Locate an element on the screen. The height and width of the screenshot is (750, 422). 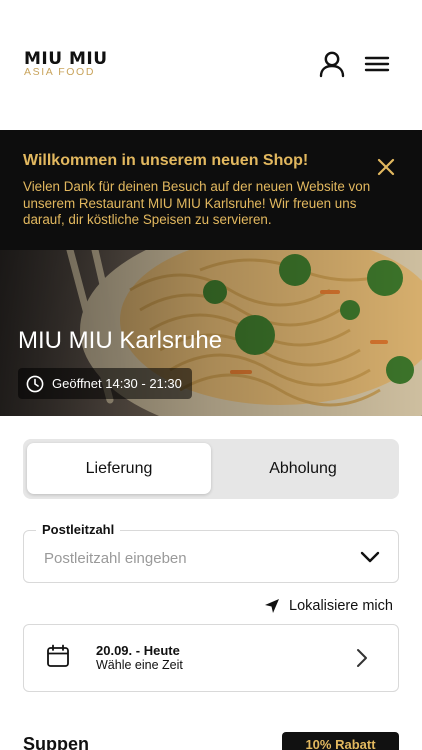
banner-title: Willkommen in unserem neuen Shop! is located at coordinates (166, 160).